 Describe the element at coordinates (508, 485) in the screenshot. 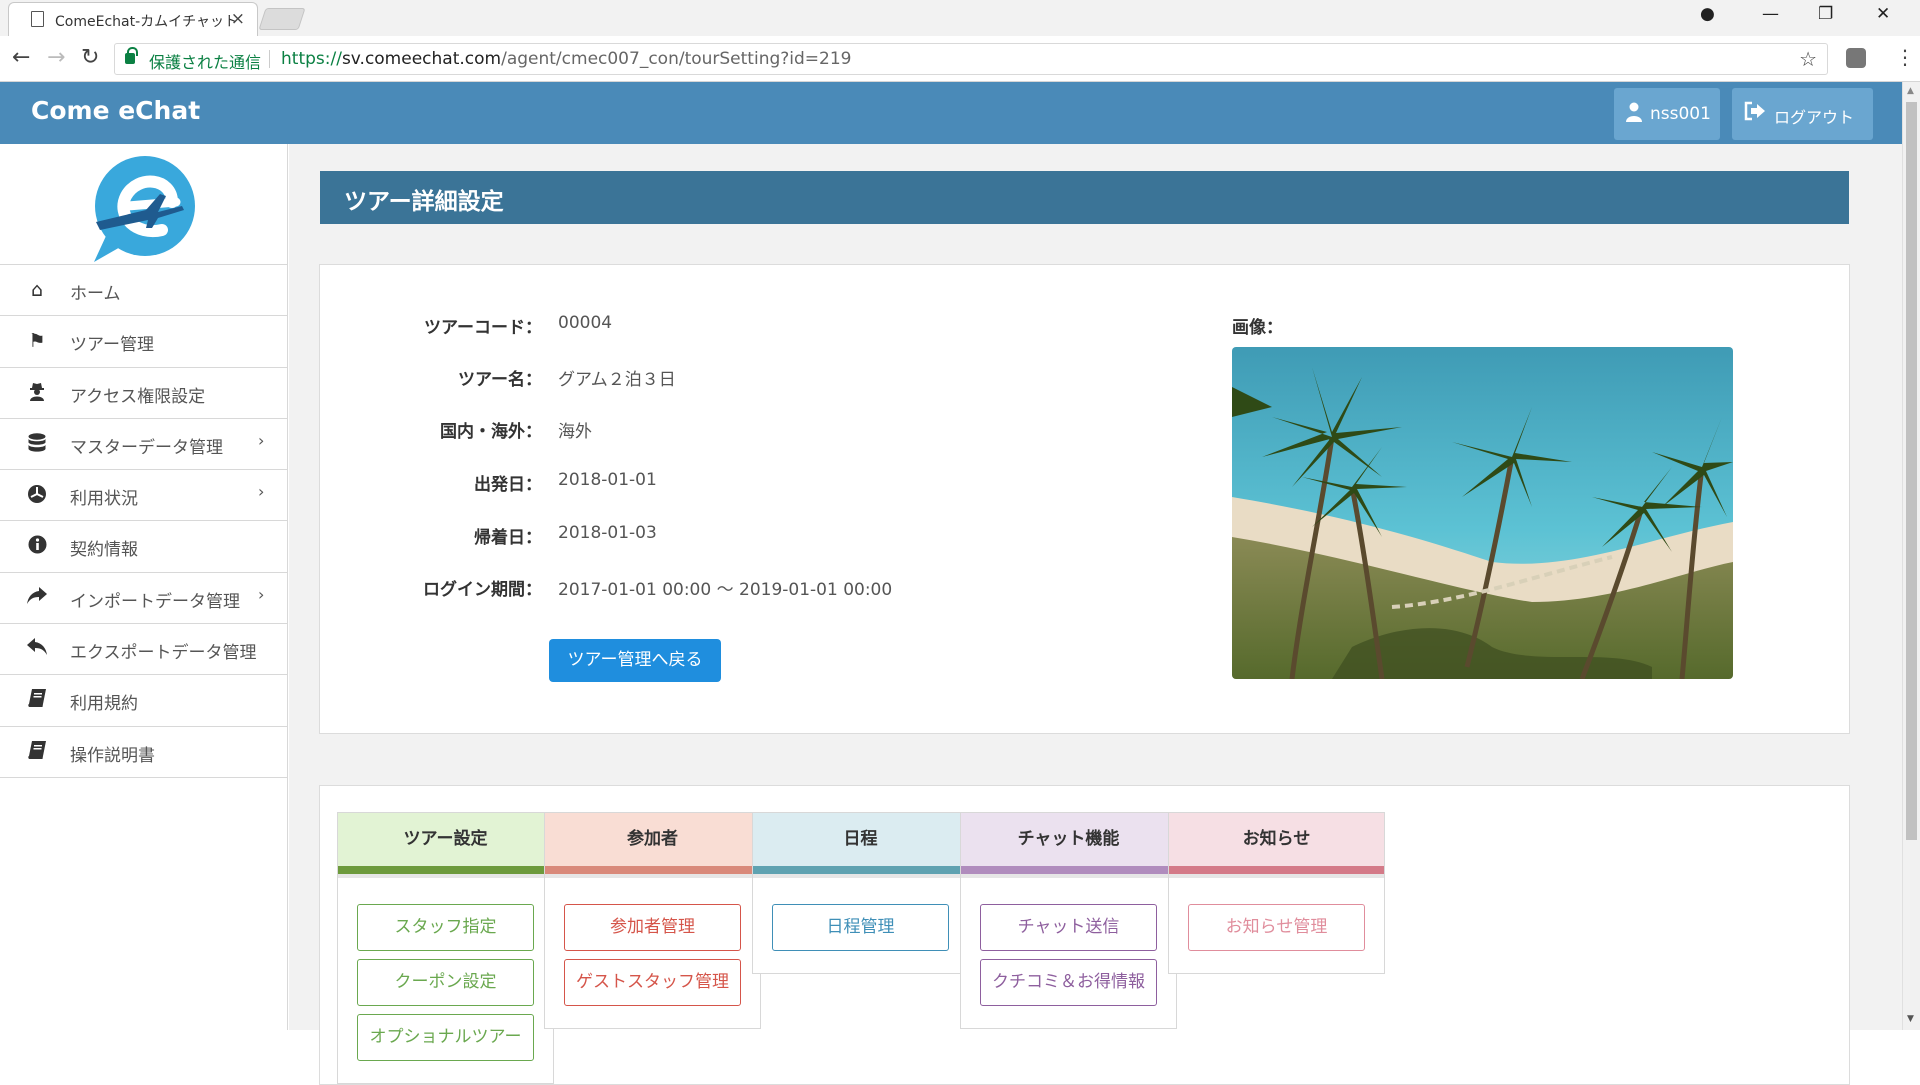

I see `detail-key: 出発日：` at that location.